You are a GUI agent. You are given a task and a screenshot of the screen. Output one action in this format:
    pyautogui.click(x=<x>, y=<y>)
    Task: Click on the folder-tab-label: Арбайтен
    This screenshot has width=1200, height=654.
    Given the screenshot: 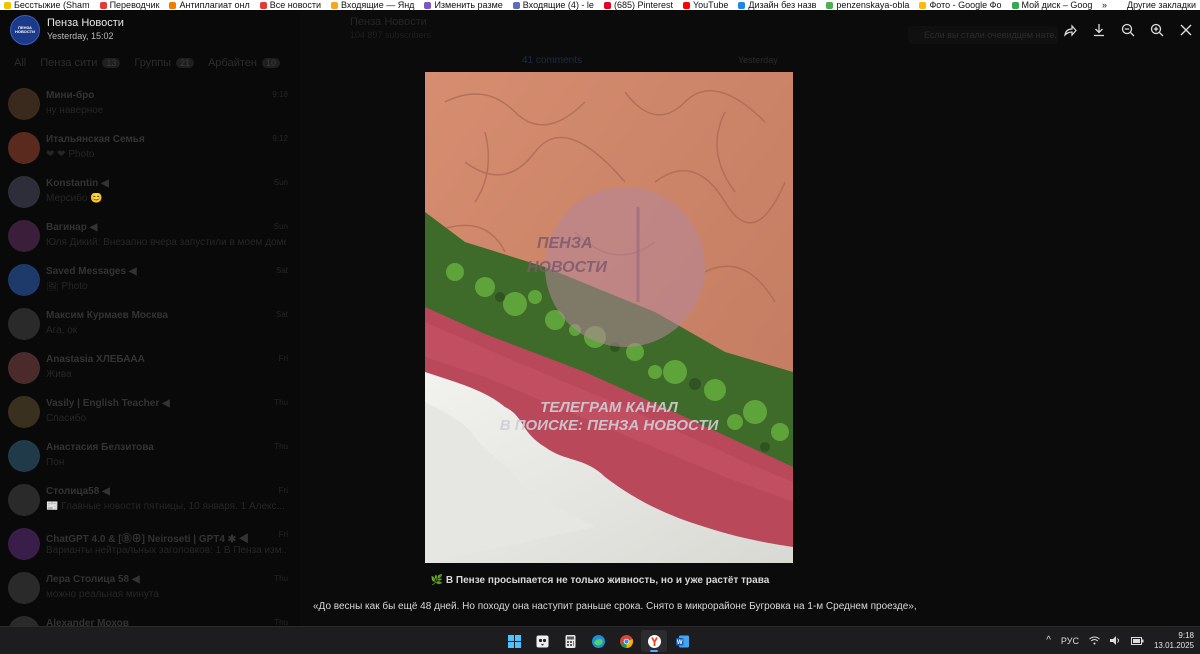 What is the action you would take?
    pyautogui.click(x=232, y=63)
    